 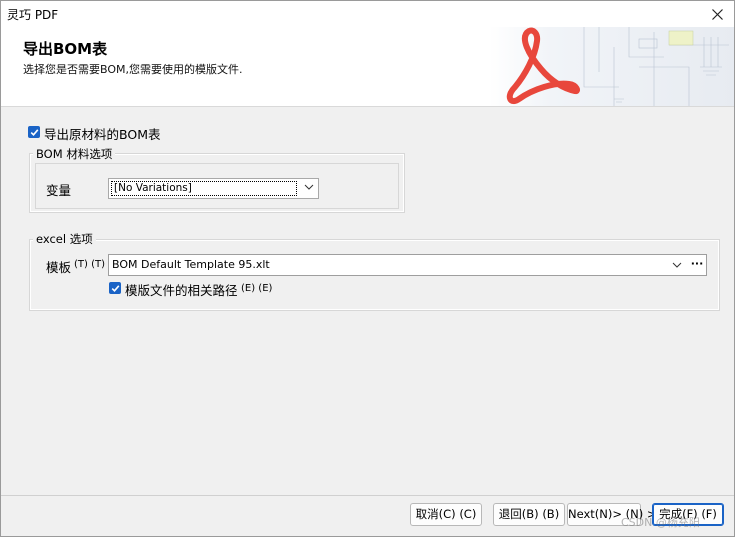 What do you see at coordinates (446, 514) in the screenshot?
I see `cancel-button: 取消(C) (C)` at bounding box center [446, 514].